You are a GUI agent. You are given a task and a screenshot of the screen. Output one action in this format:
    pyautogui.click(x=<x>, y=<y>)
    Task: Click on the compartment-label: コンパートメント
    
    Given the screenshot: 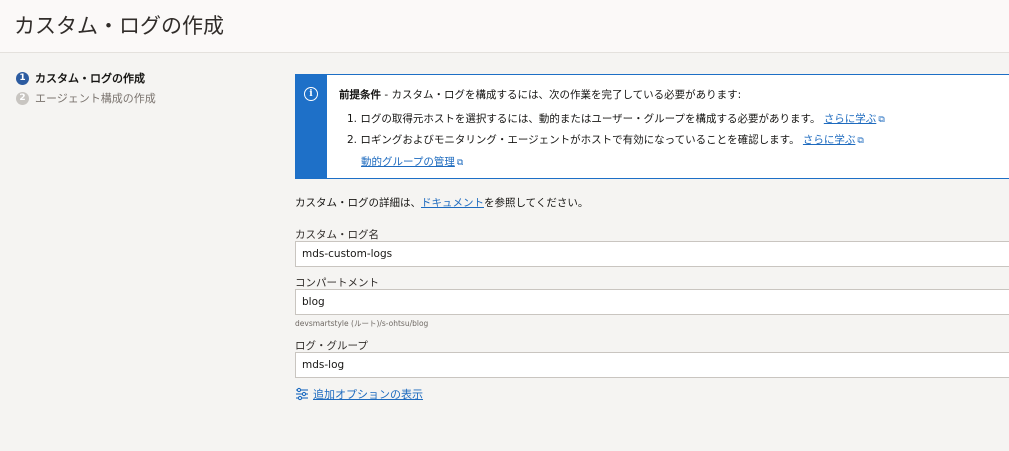 What is the action you would take?
    pyautogui.click(x=337, y=283)
    